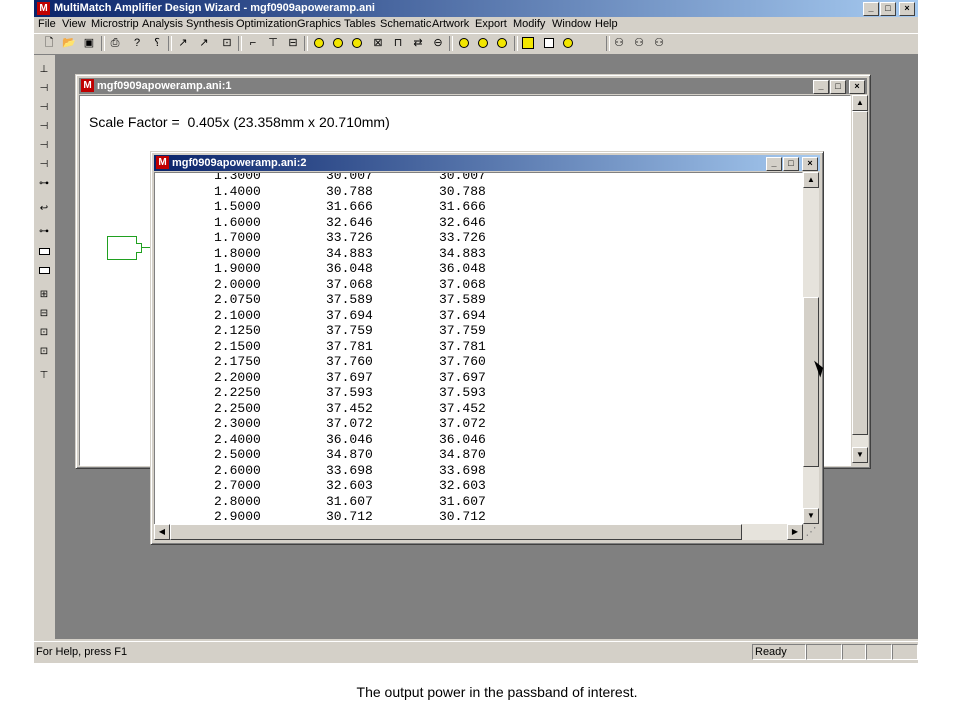  I want to click on equal-icon: ⇄, so click(418, 43).